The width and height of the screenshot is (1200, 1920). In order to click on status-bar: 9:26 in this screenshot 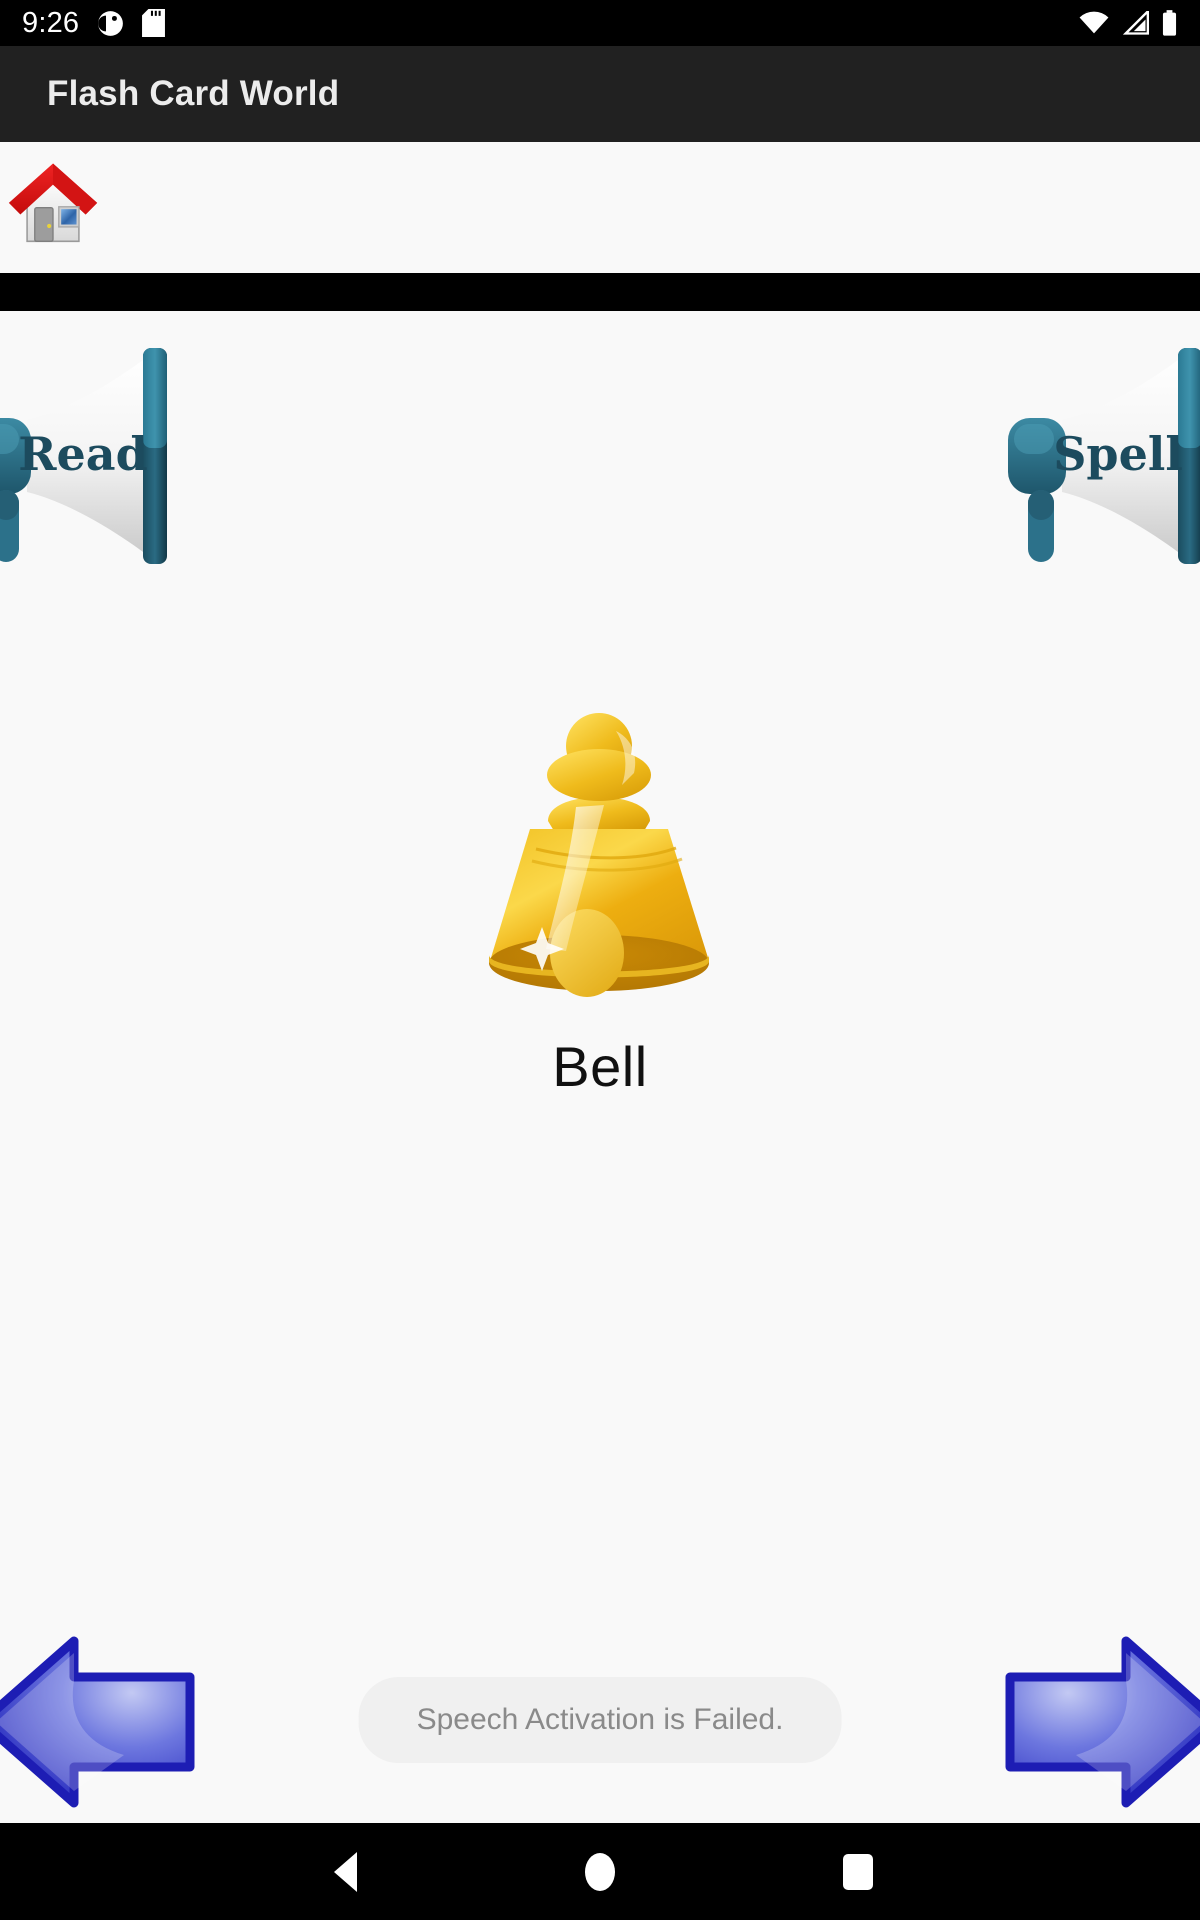, I will do `click(600, 23)`.